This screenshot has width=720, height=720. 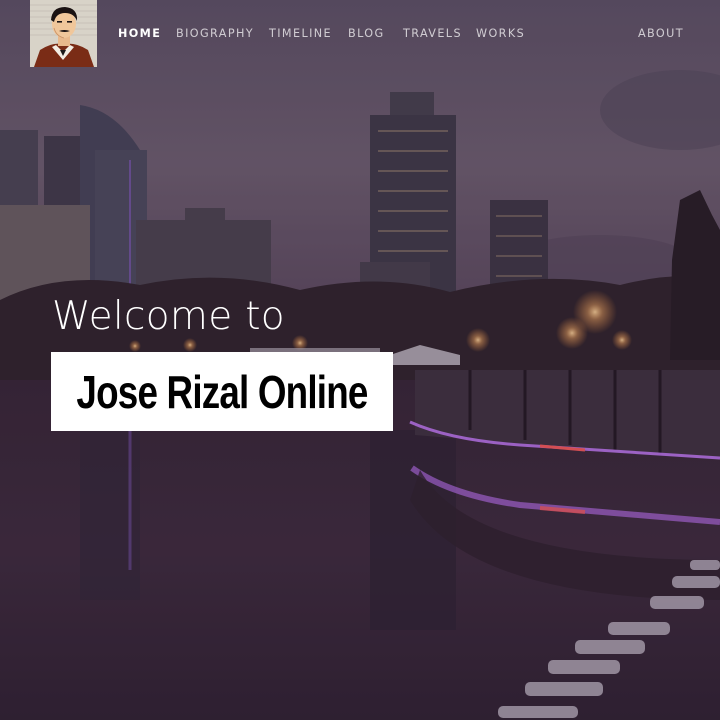 I want to click on site-logo, so click(x=63, y=33).